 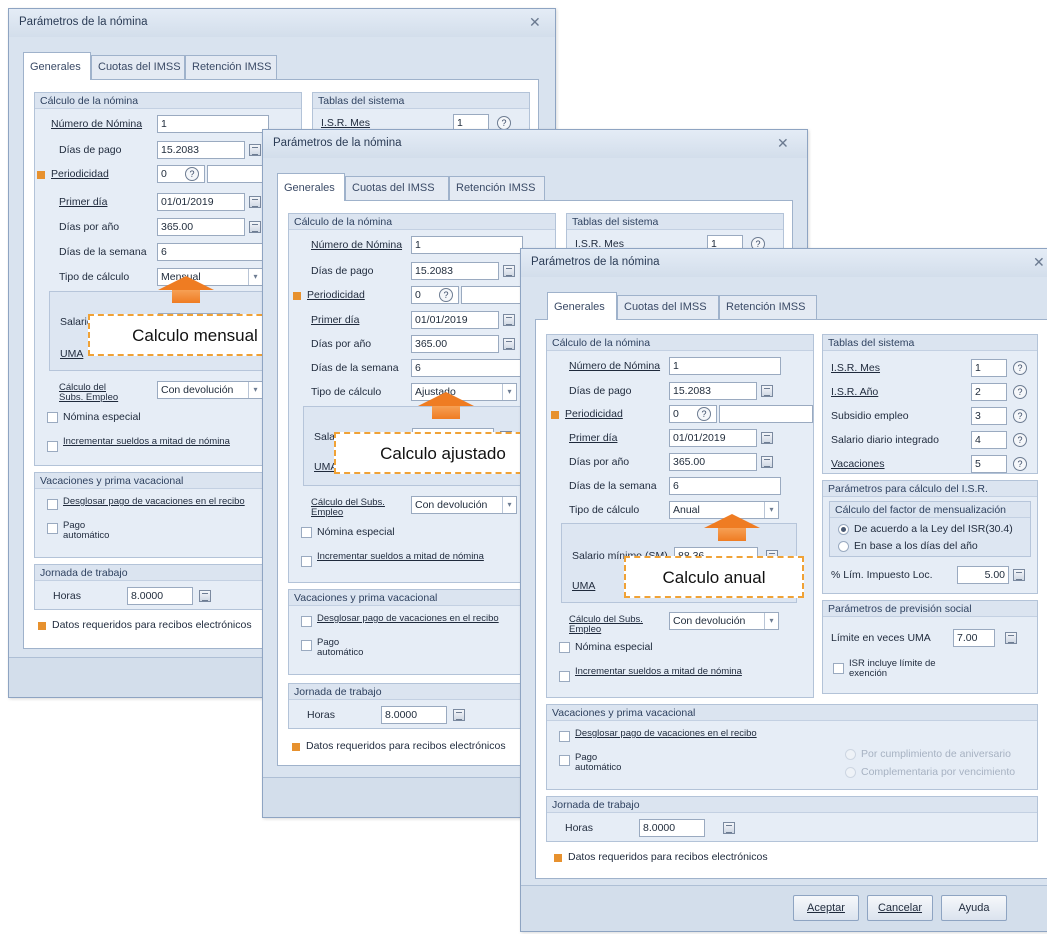 What do you see at coordinates (989, 416) in the screenshot?
I see `tabla-subsidio-input: 3` at bounding box center [989, 416].